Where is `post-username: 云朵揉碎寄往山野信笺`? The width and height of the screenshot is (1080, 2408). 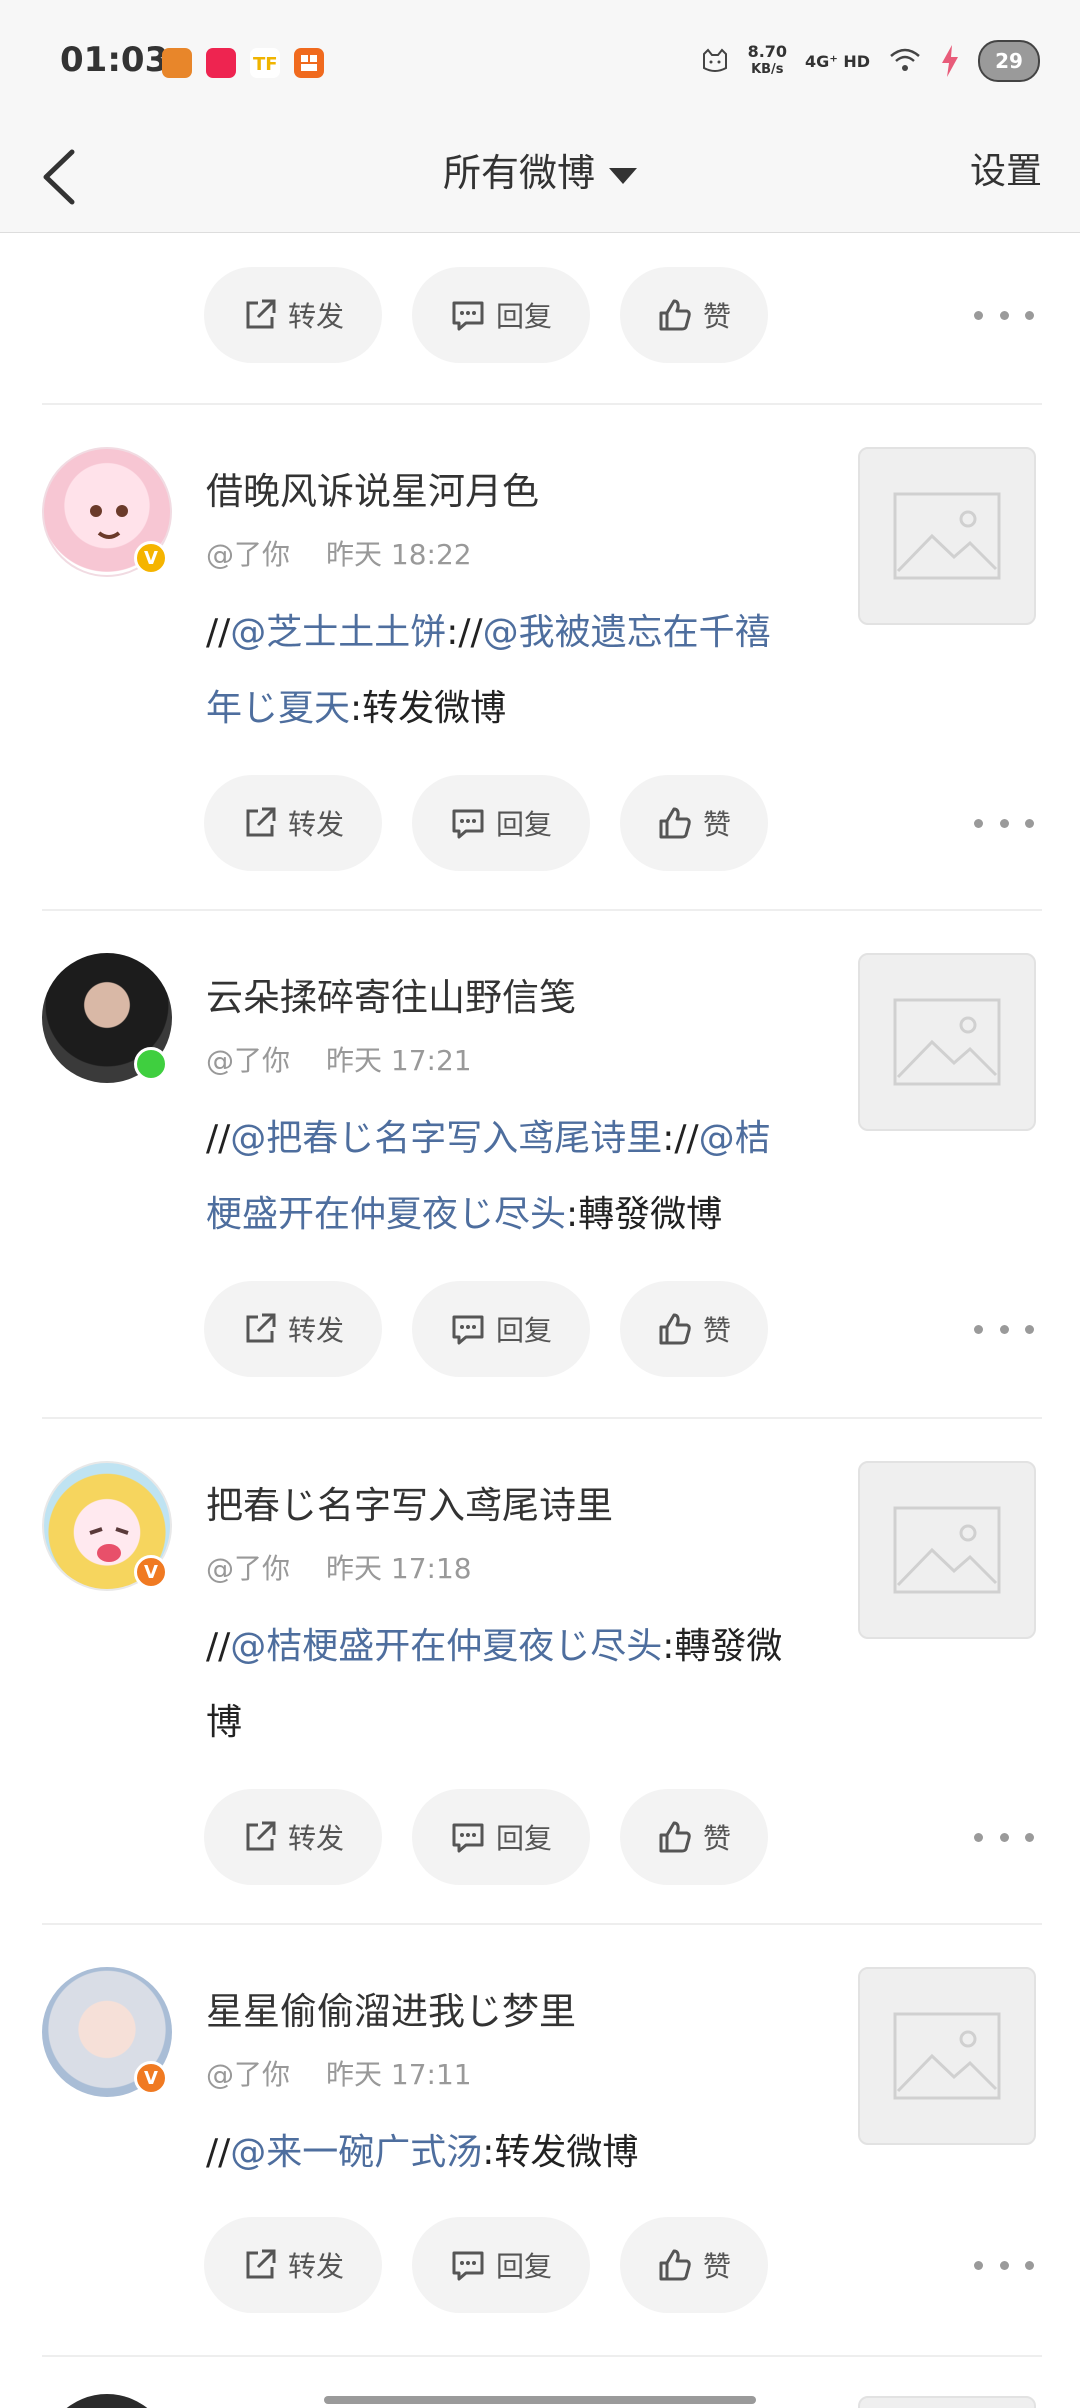
post-username: 云朵揉碎寄往山野信笺 is located at coordinates (391, 994).